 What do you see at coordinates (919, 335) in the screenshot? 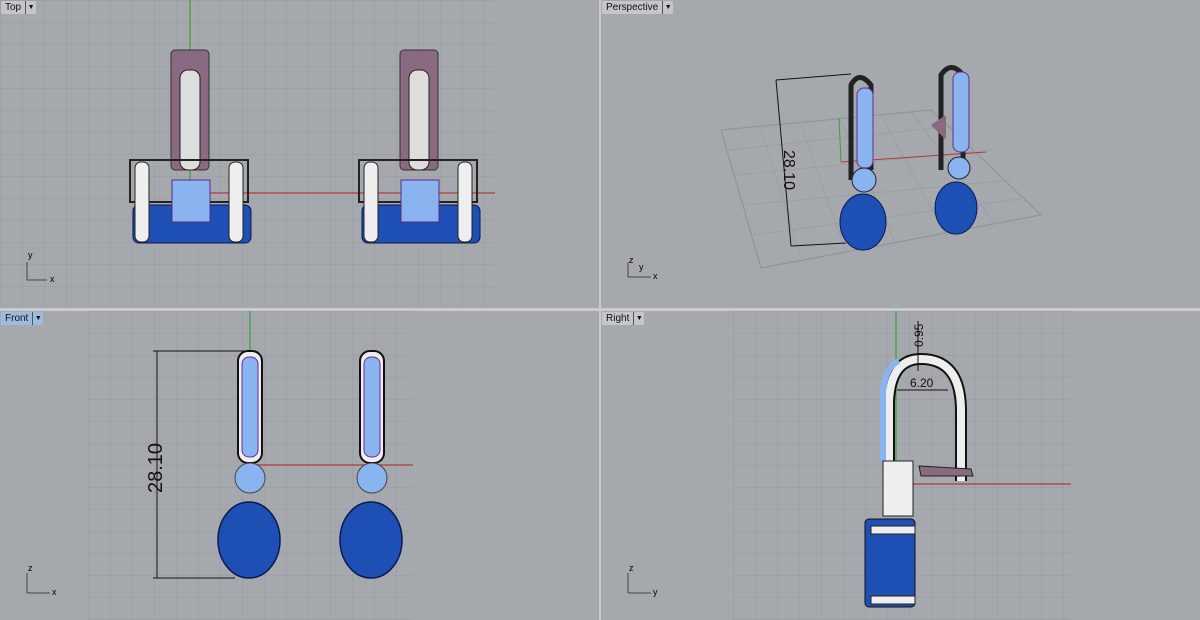
I see `dimension-0-95: 0.95` at bounding box center [919, 335].